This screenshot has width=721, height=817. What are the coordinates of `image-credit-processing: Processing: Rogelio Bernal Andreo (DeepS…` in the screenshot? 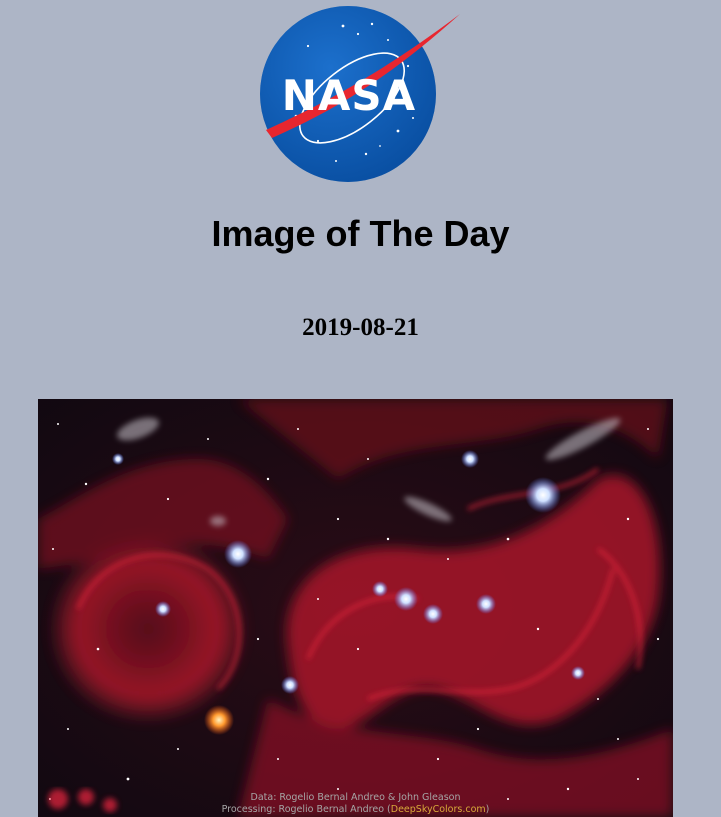 It's located at (355, 809).